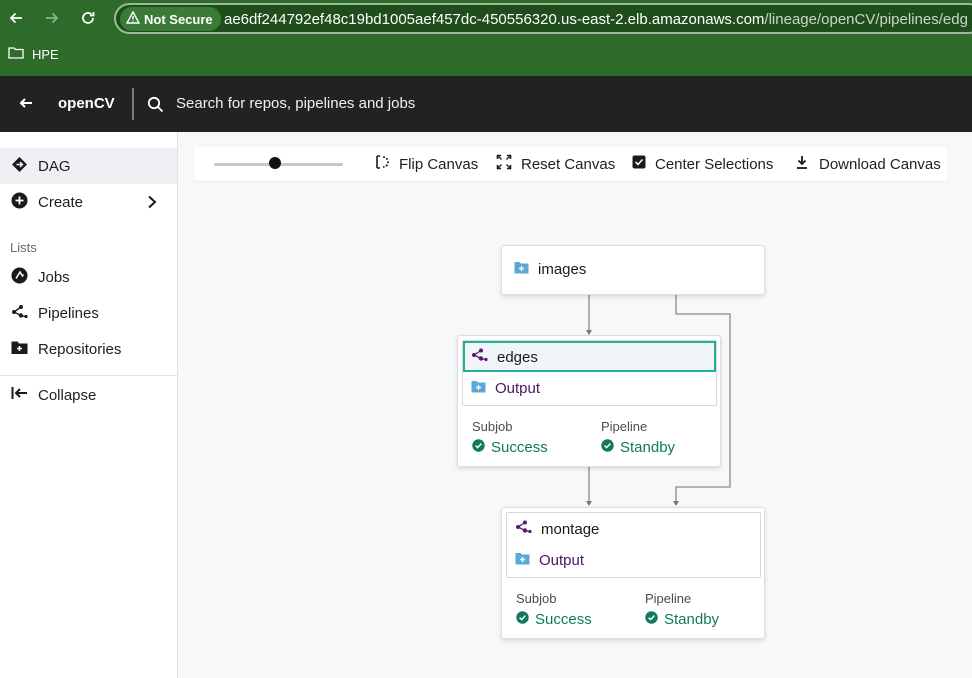 The height and width of the screenshot is (678, 972). I want to click on collapse-icon, so click(19, 395).